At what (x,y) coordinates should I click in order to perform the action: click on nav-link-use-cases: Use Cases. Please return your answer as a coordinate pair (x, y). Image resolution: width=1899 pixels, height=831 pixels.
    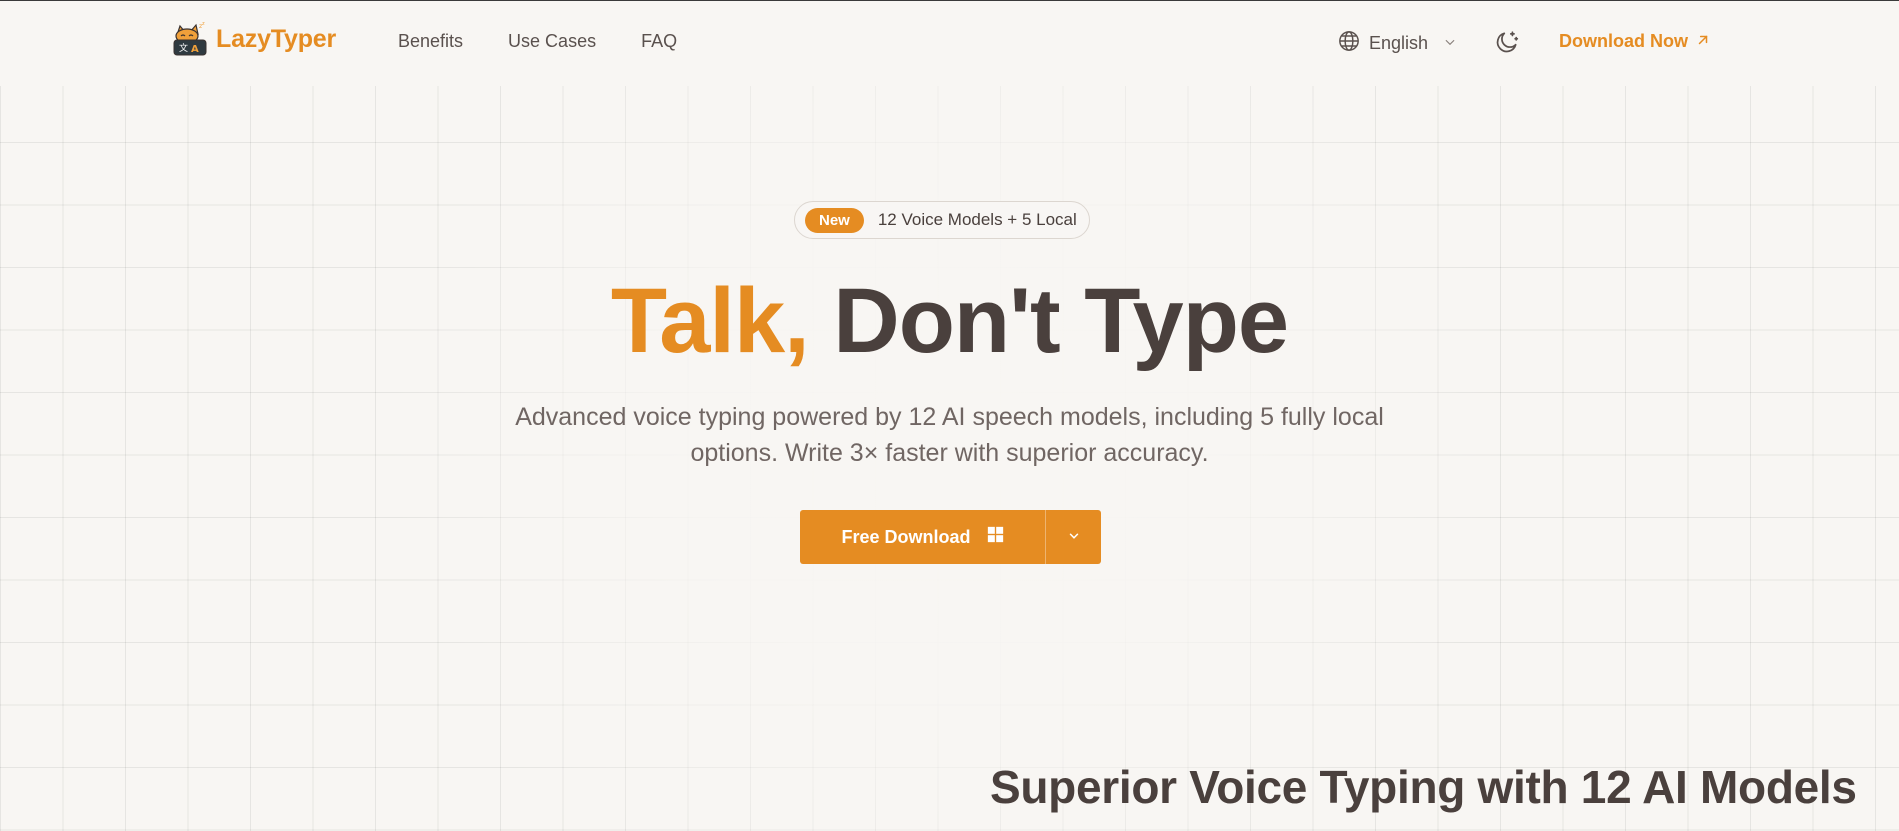
    Looking at the image, I should click on (552, 41).